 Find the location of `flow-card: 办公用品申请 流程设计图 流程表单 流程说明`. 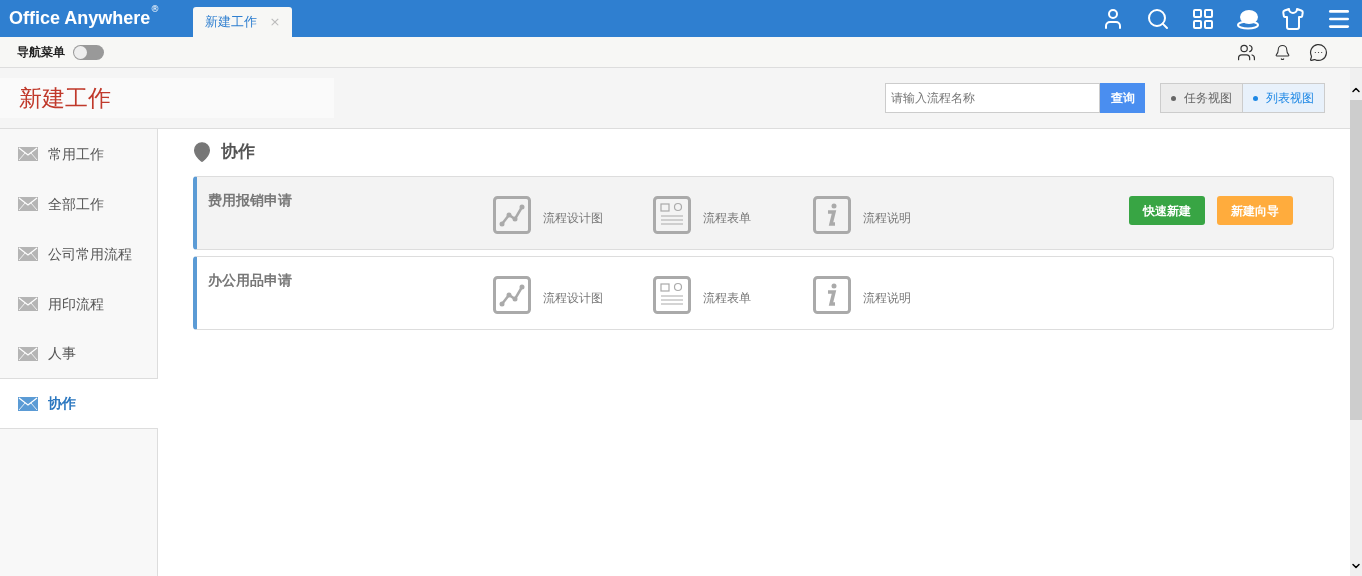

flow-card: 办公用品申请 流程设计图 流程表单 流程说明 is located at coordinates (763, 293).